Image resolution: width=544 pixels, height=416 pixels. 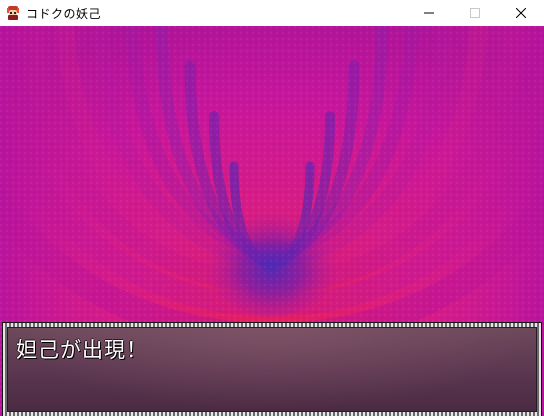 What do you see at coordinates (272, 13) in the screenshot?
I see `title-bar: コドクの妖己` at bounding box center [272, 13].